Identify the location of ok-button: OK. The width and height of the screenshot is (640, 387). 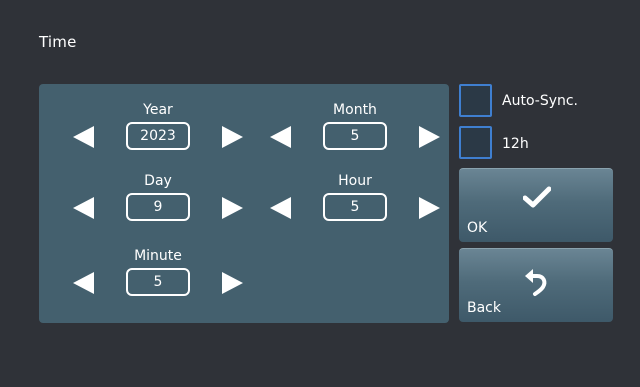
(536, 205).